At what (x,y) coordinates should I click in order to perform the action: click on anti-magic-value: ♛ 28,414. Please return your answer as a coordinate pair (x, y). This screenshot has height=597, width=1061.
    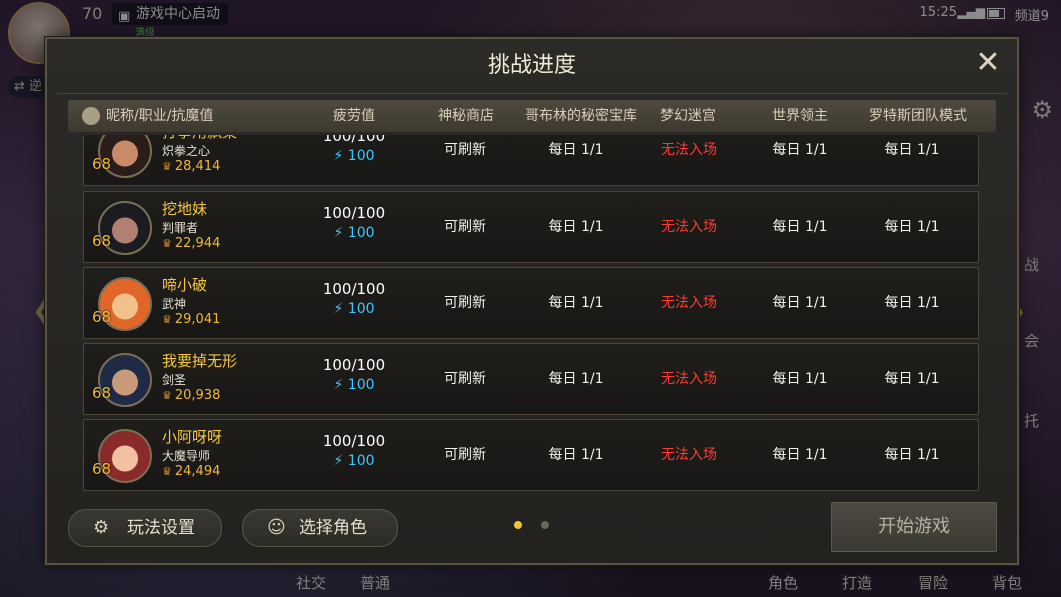
    Looking at the image, I should click on (191, 166).